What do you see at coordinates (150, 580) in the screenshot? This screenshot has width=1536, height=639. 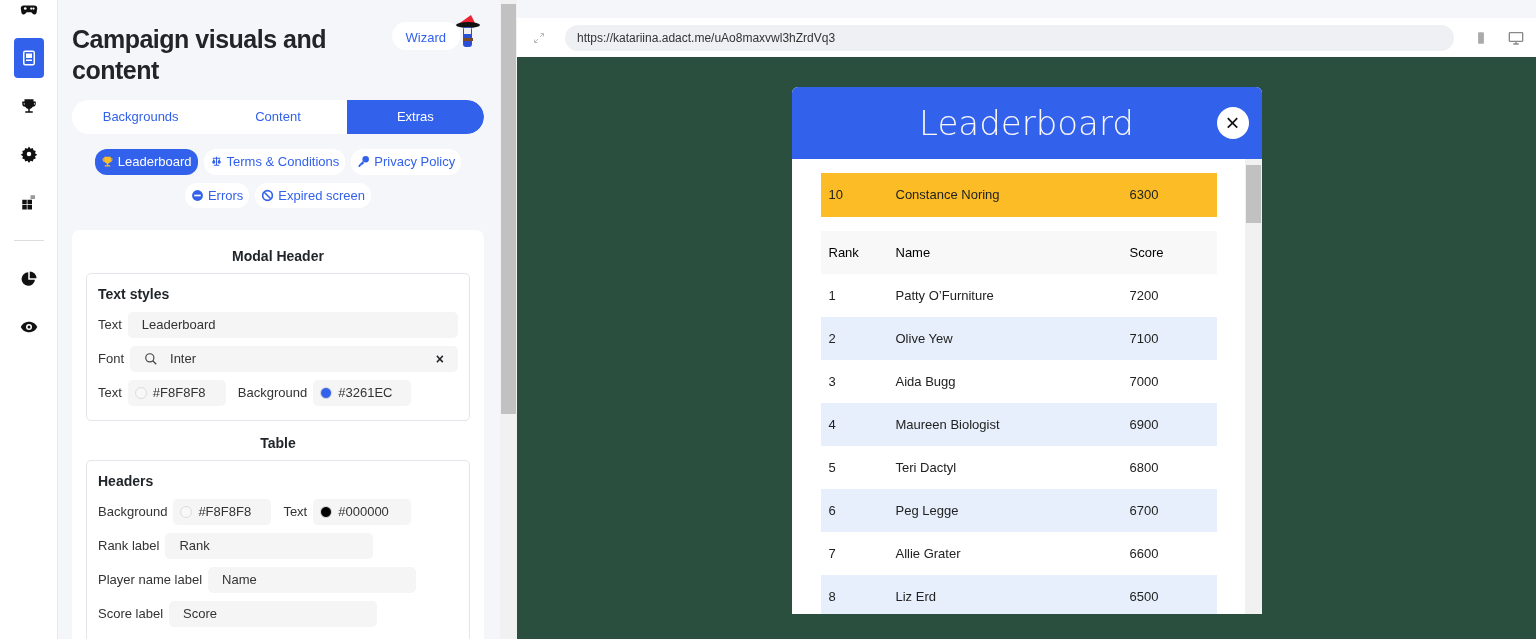 I see `field-label: Player name label` at bounding box center [150, 580].